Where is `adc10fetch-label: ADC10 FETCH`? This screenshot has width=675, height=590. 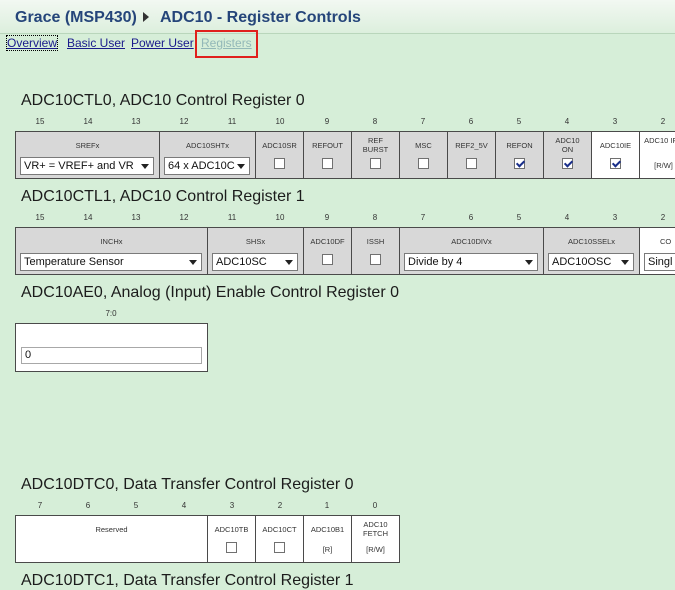
adc10fetch-label: ADC10 FETCH is located at coordinates (375, 529).